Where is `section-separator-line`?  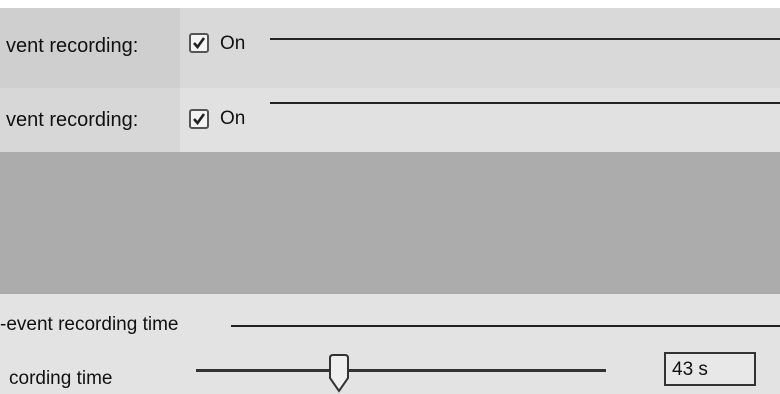
section-separator-line is located at coordinates (505, 326).